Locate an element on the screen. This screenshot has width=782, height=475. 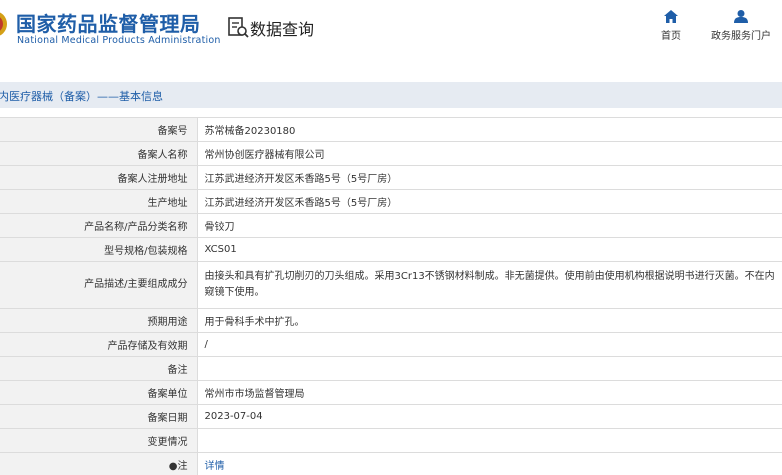
user-icon is located at coordinates (741, 16).